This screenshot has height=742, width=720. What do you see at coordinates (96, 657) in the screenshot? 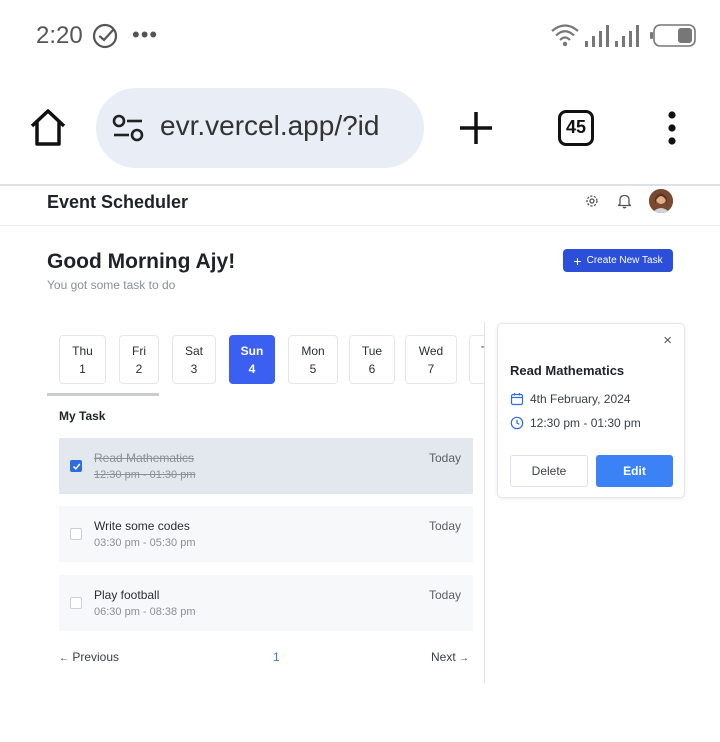
I see `previous-label: Previous` at bounding box center [96, 657].